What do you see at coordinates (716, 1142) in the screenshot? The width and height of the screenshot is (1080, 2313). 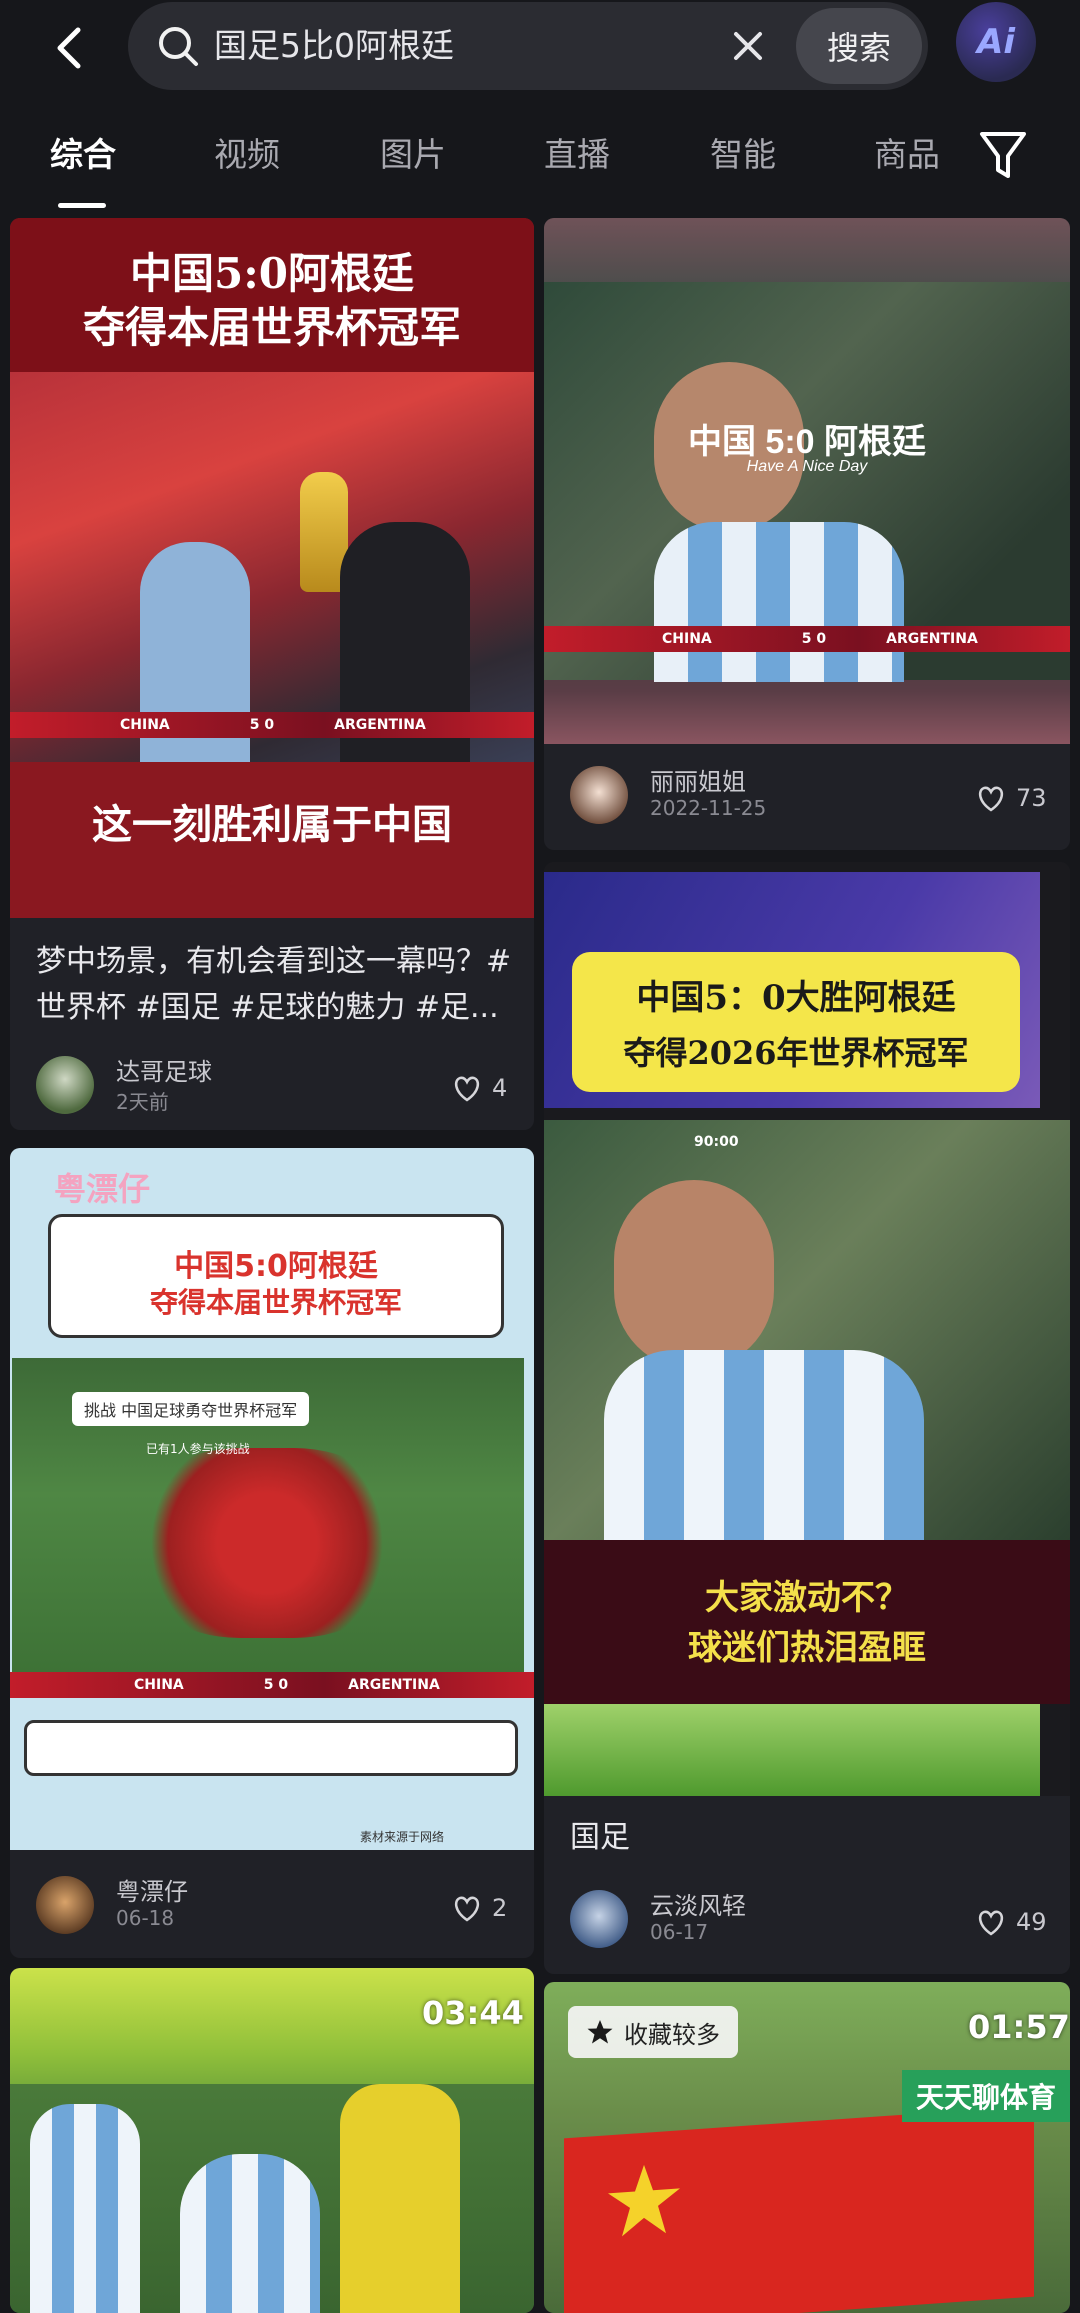 I see `match-time: 90:00` at bounding box center [716, 1142].